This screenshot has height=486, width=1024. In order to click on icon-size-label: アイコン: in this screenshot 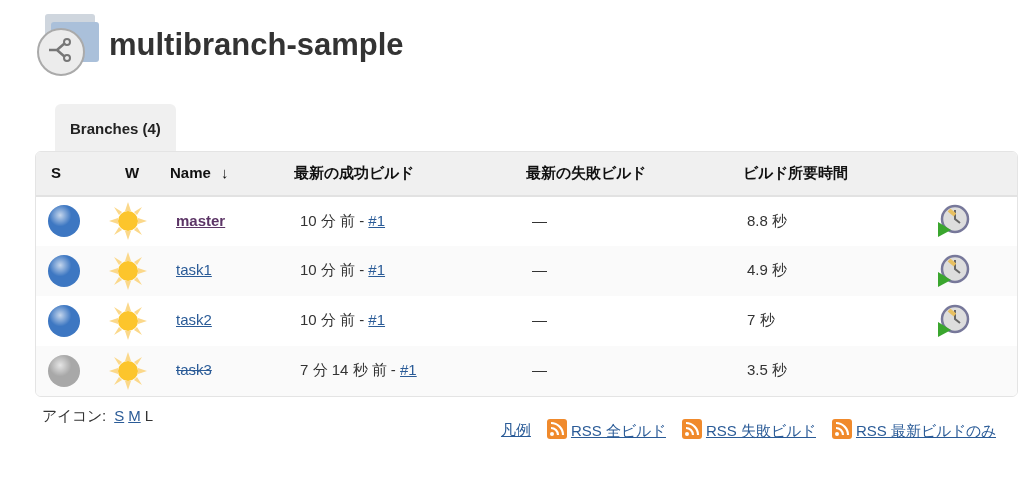, I will do `click(74, 415)`.